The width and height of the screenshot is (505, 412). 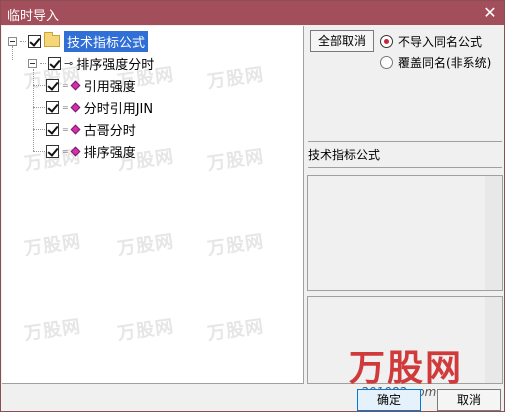 I want to click on radio-overwrite, so click(x=386, y=62).